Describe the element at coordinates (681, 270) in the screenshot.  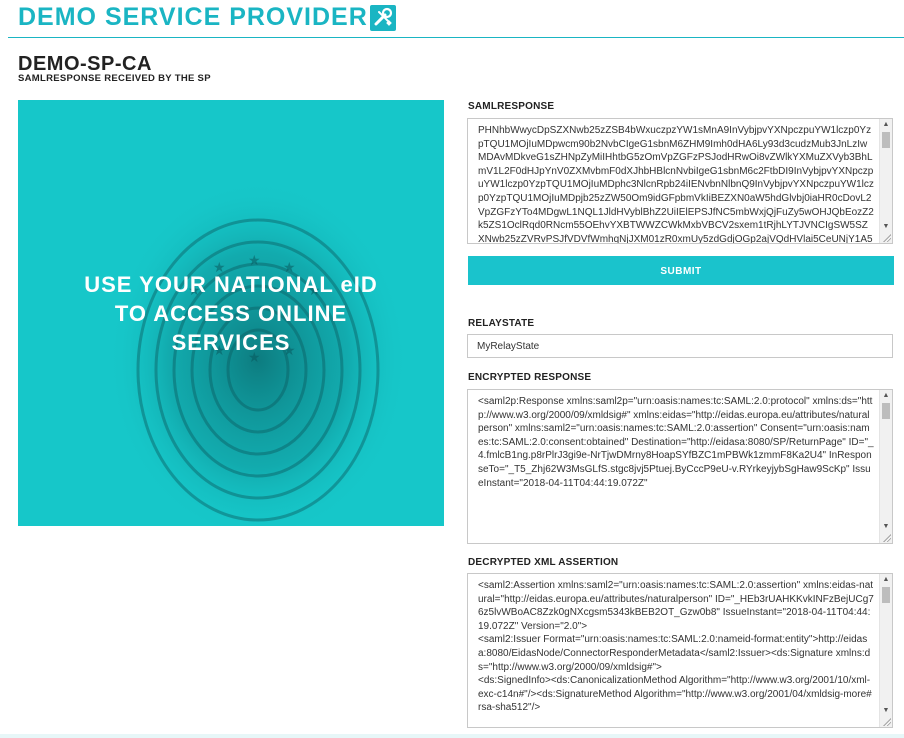
I see `submit-button: SUBMIT` at that location.